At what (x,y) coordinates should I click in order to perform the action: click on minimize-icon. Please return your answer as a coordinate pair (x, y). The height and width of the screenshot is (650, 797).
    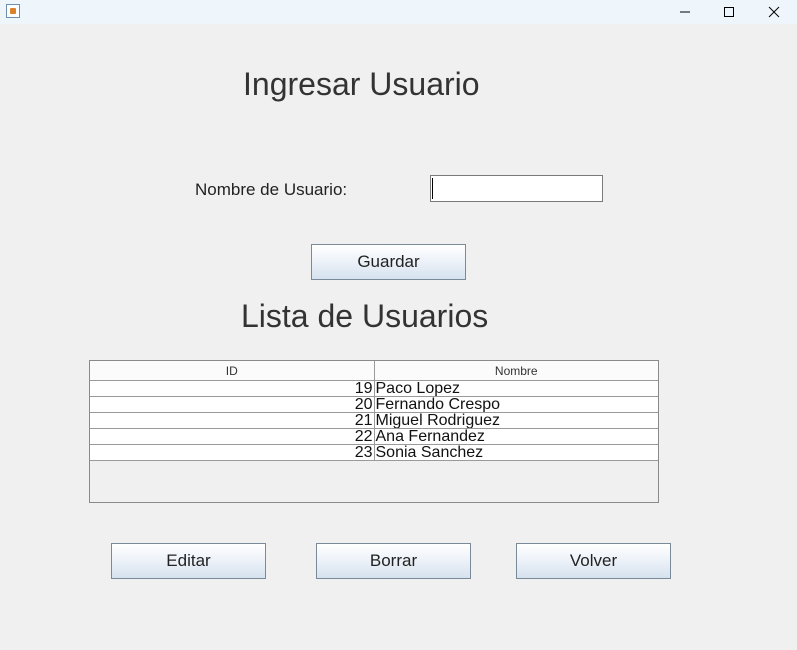
    Looking at the image, I should click on (684, 12).